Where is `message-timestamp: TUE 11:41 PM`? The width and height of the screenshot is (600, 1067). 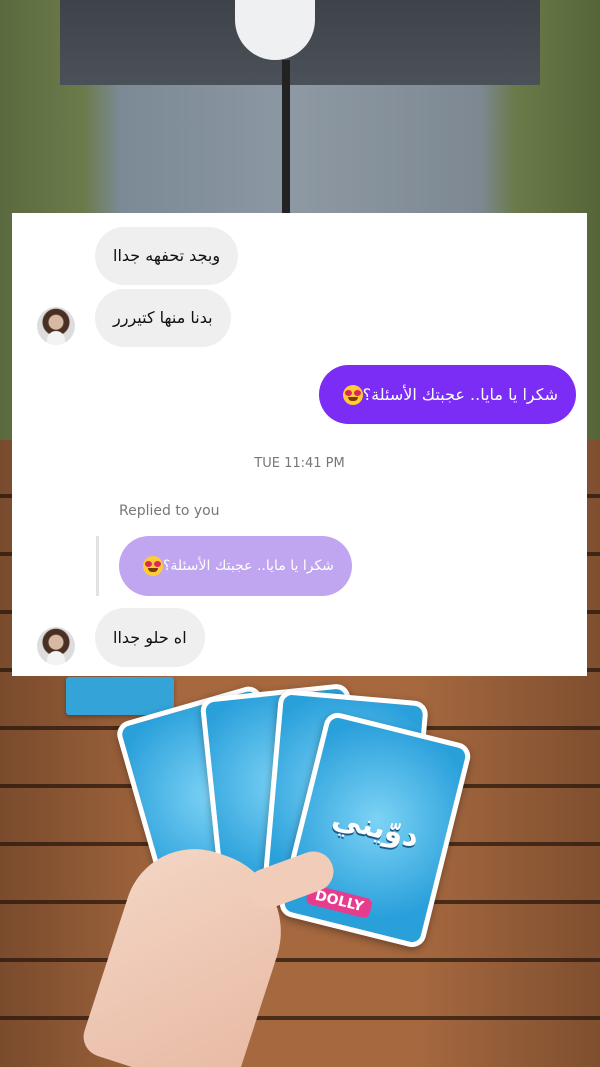 message-timestamp: TUE 11:41 PM is located at coordinates (299, 463).